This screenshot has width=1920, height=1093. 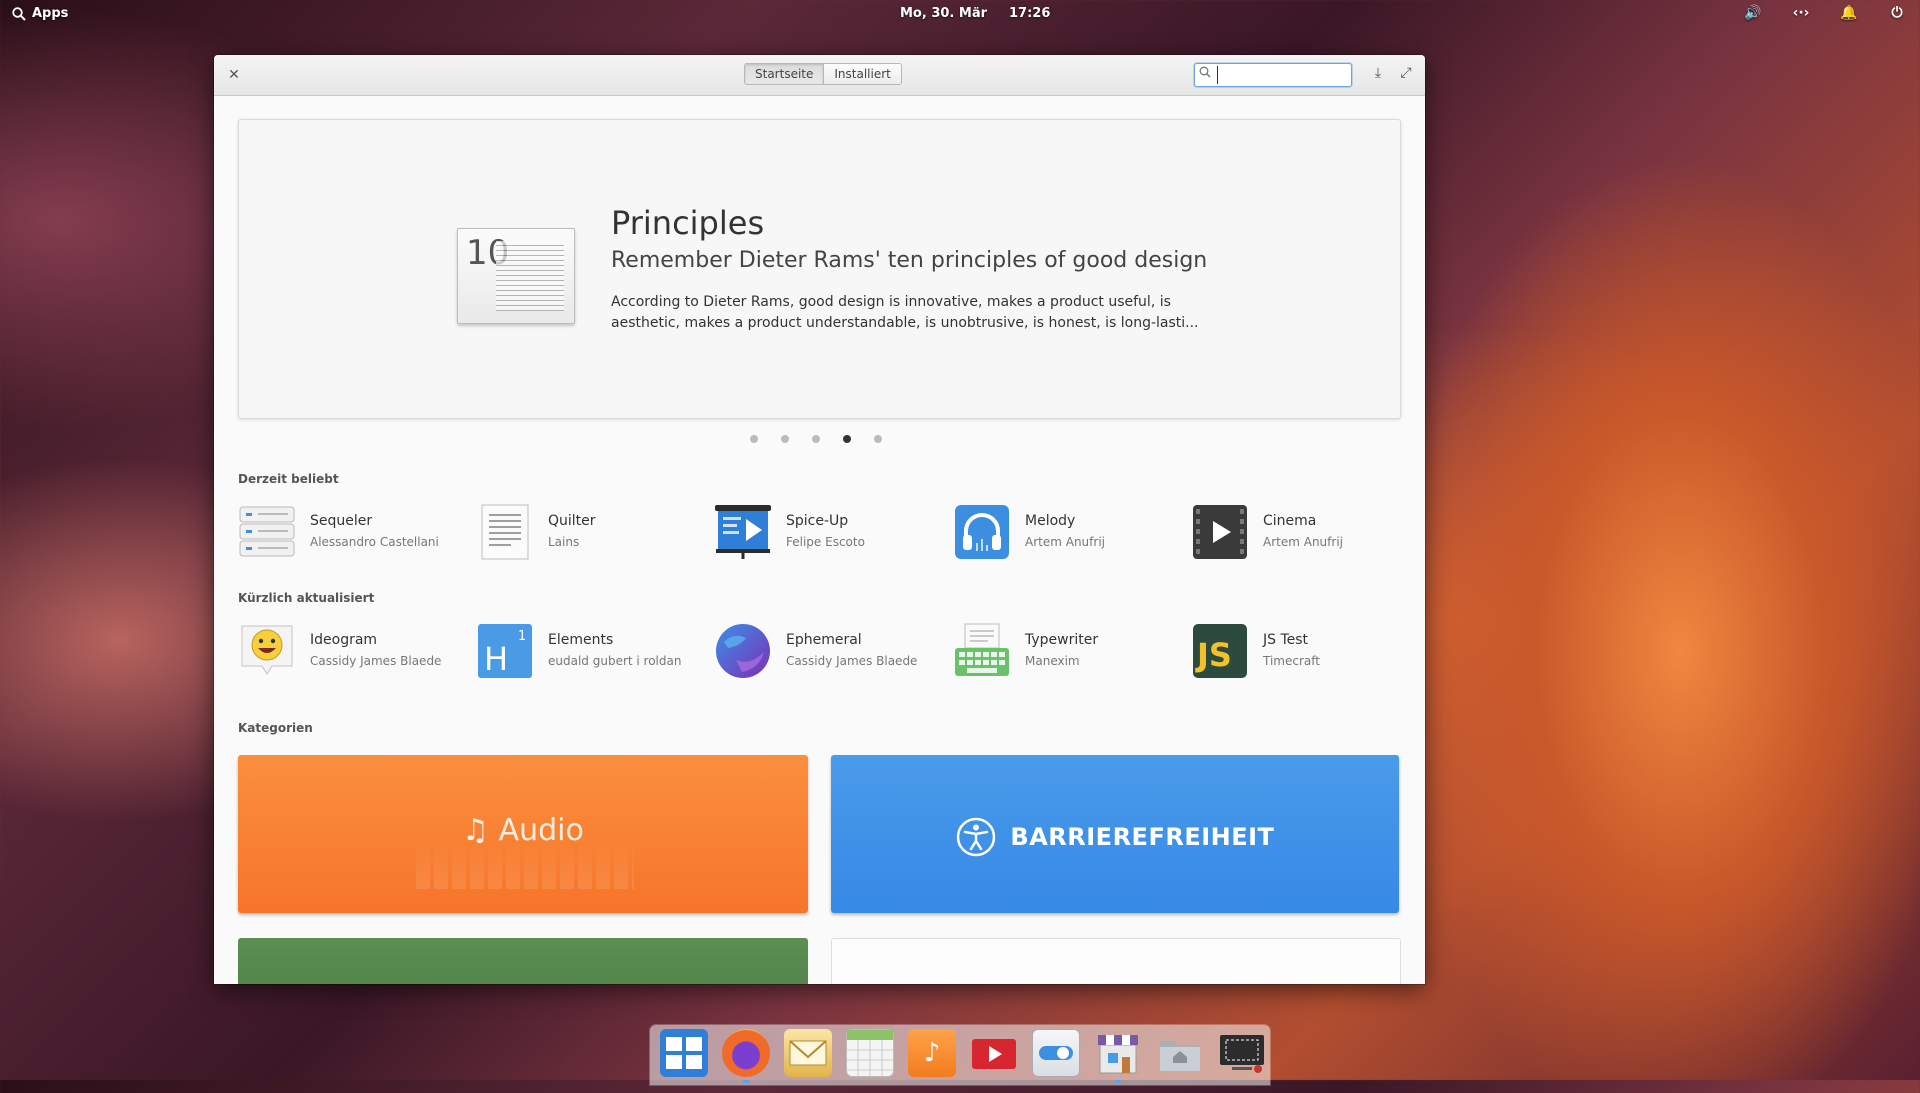 I want to click on music-note-icon: ♫, so click(x=476, y=830).